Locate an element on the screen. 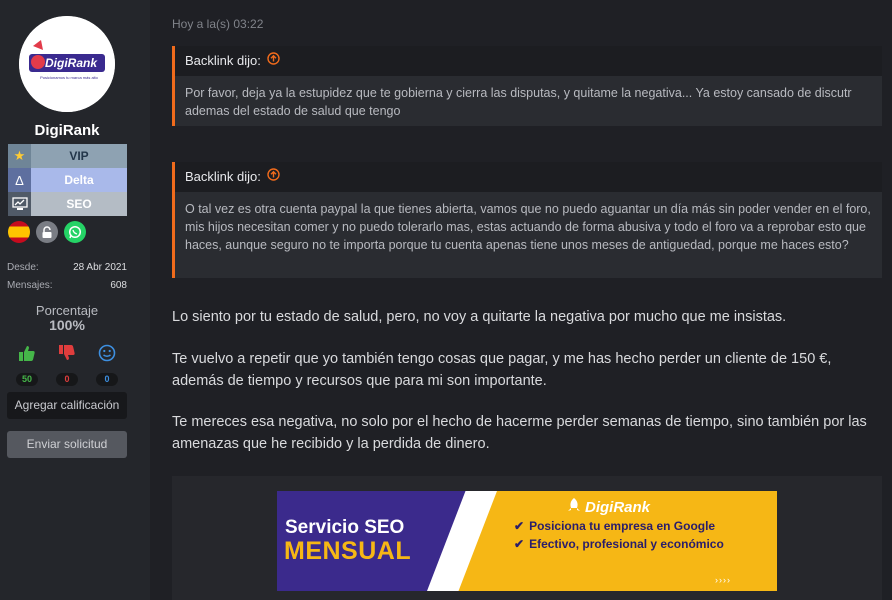  banner-label: Delta is located at coordinates (79, 180).